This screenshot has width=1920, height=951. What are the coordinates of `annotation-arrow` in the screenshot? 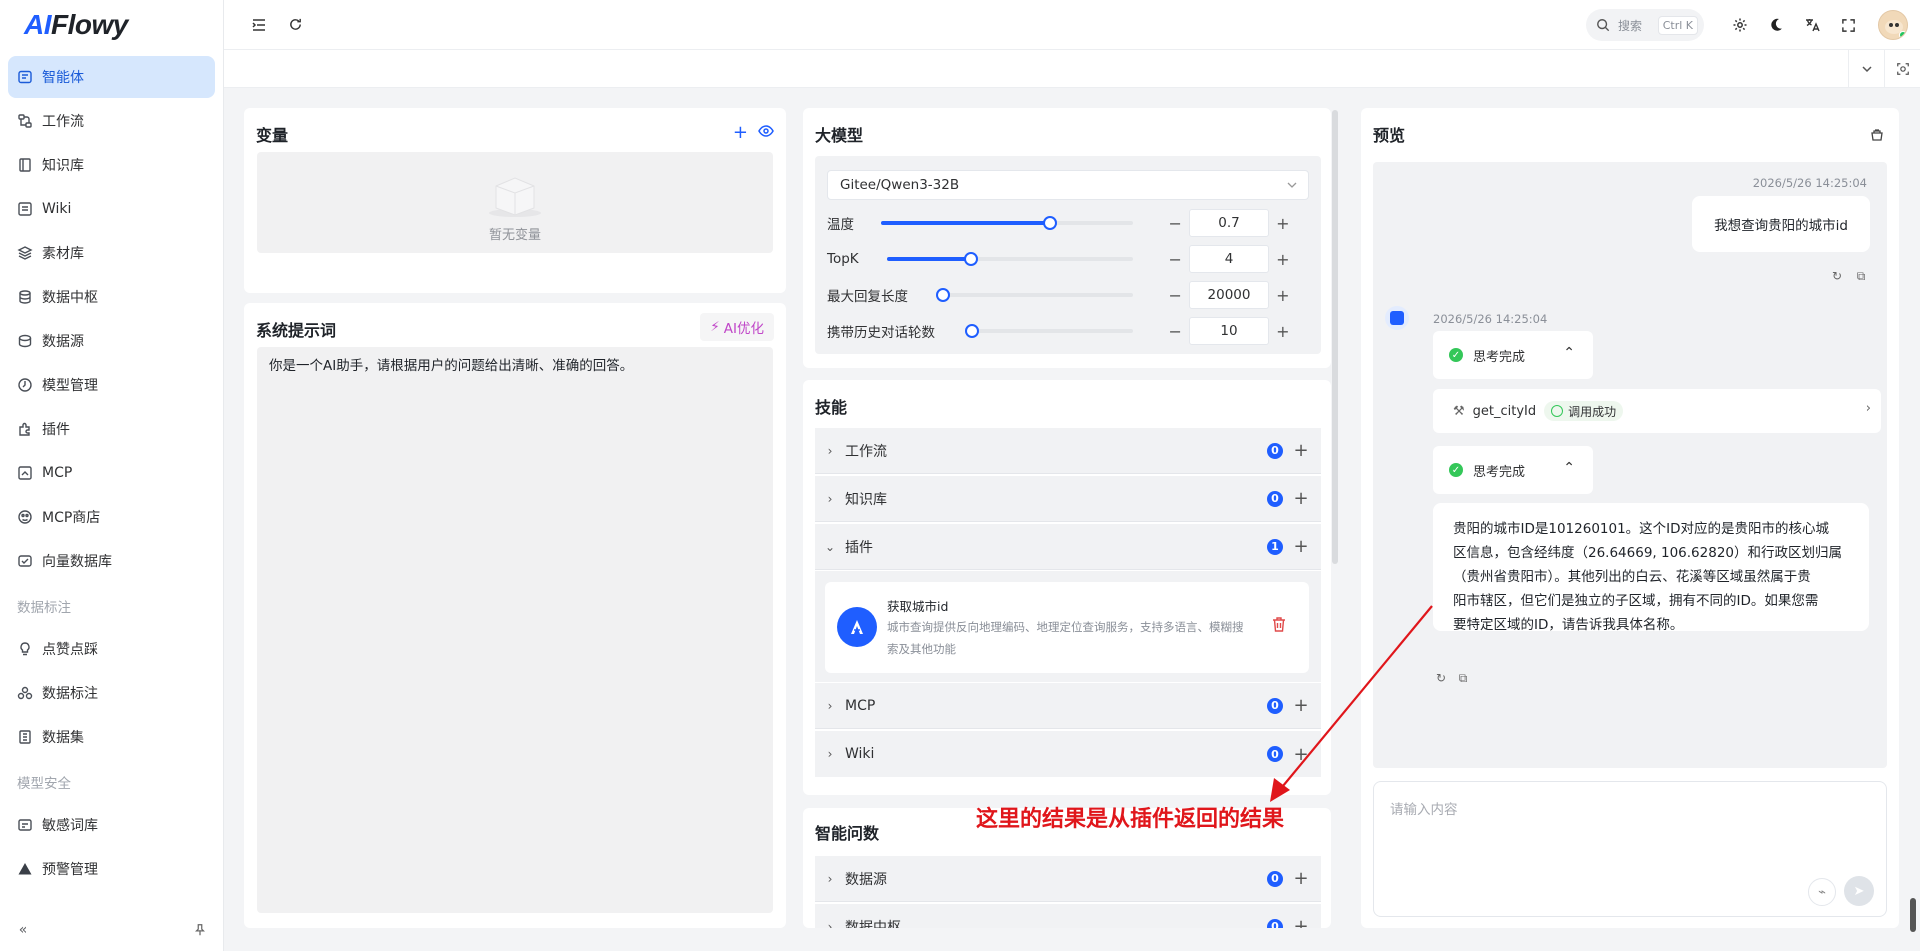 It's located at (1351, 703).